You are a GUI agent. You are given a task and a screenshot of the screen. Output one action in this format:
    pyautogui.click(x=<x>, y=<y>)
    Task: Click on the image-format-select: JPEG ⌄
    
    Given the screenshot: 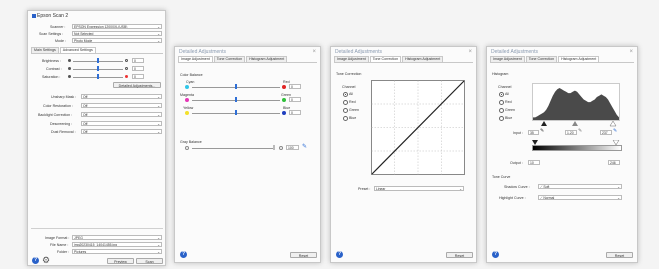 What is the action you would take?
    pyautogui.click(x=117, y=237)
    